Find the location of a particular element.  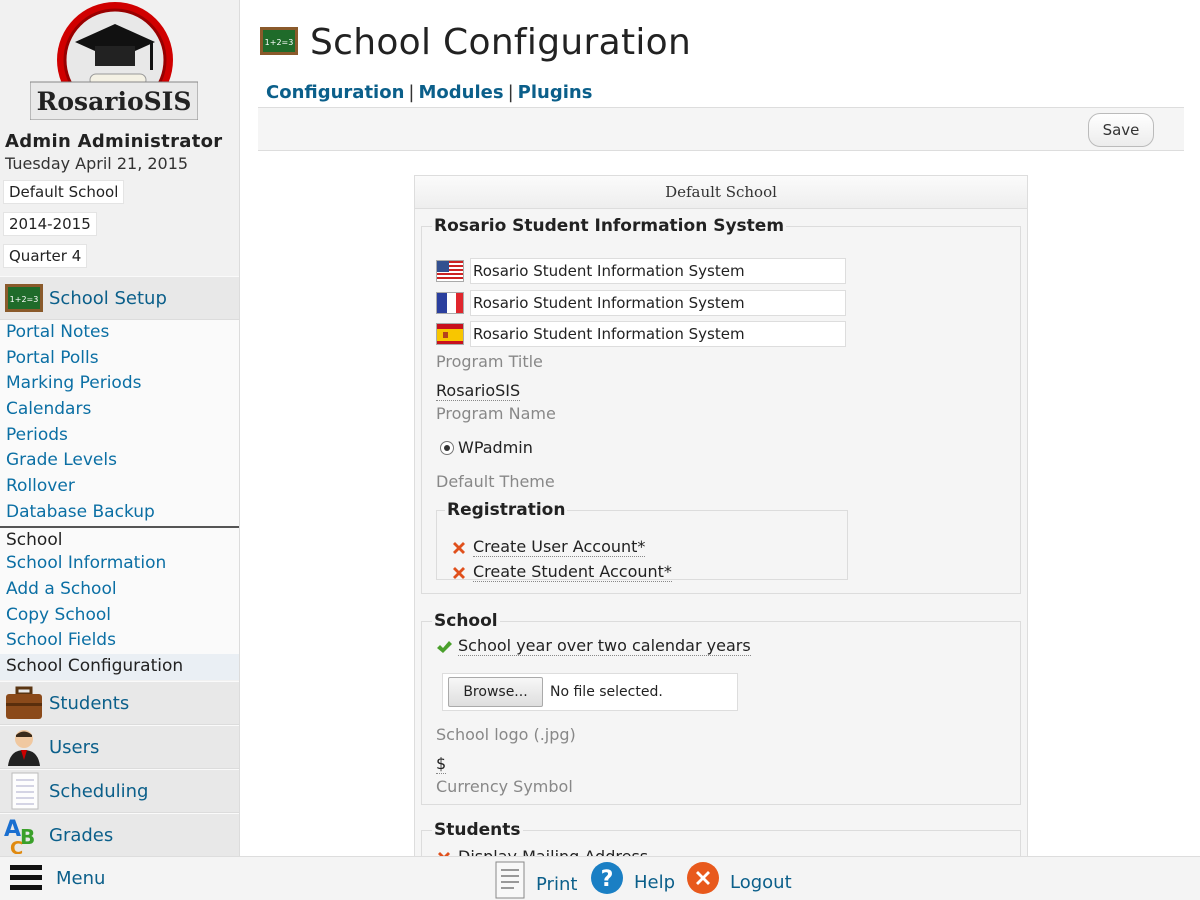

school-logo-file-input: Browse... No file selected. is located at coordinates (590, 692).